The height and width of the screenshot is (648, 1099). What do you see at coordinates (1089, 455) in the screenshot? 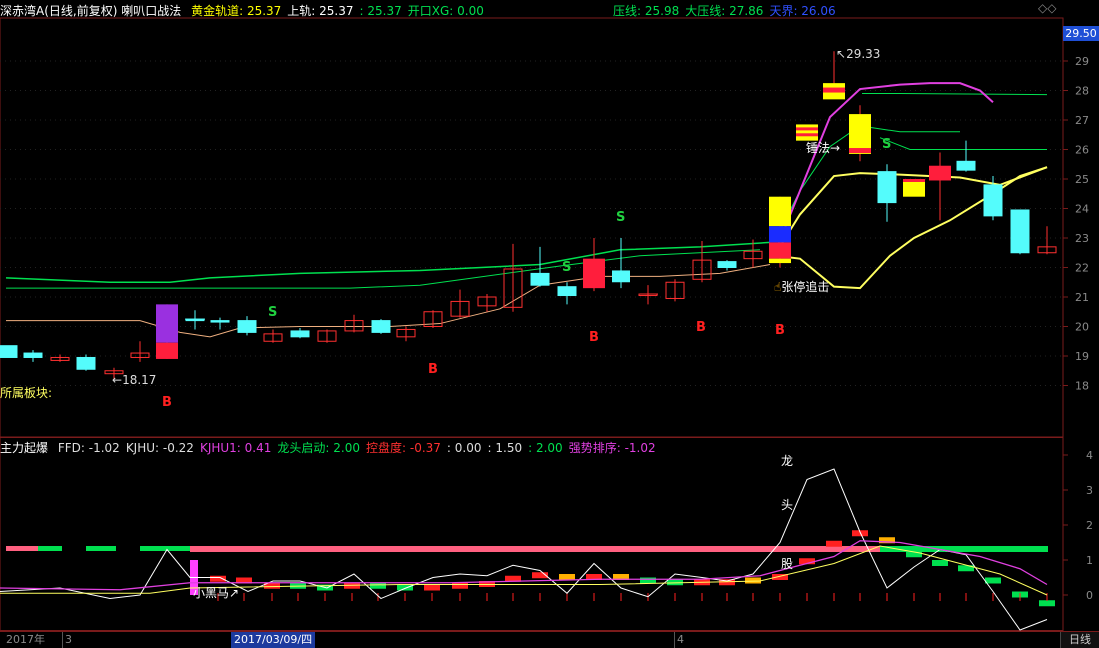
I see `sub-y-tick-label: 4` at bounding box center [1089, 455].